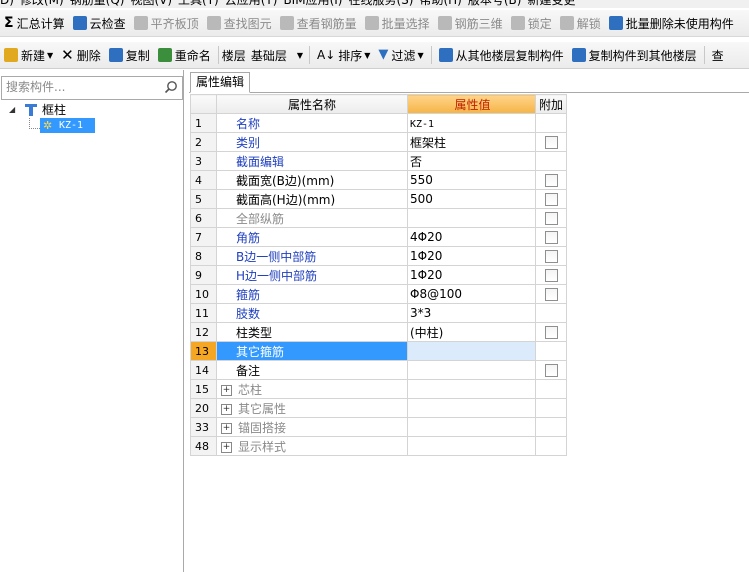  Describe the element at coordinates (220, 82) in the screenshot. I see `tab-property-edit: 属性编辑` at that location.